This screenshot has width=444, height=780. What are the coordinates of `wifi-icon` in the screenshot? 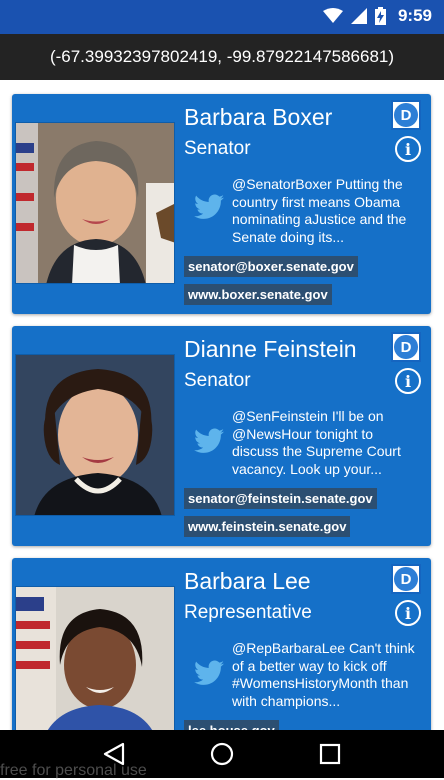 It's located at (332, 15).